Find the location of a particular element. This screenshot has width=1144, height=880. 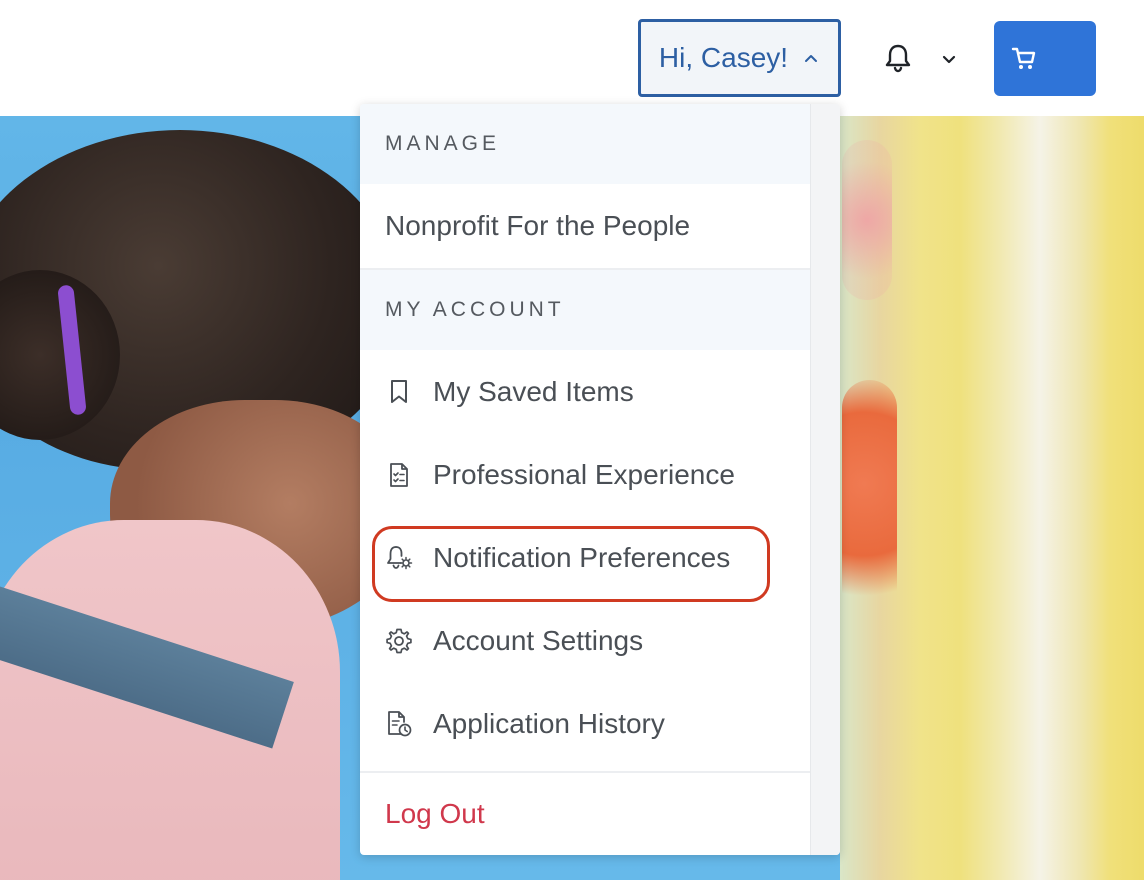

menu-item-label: Account Settings is located at coordinates (538, 640).